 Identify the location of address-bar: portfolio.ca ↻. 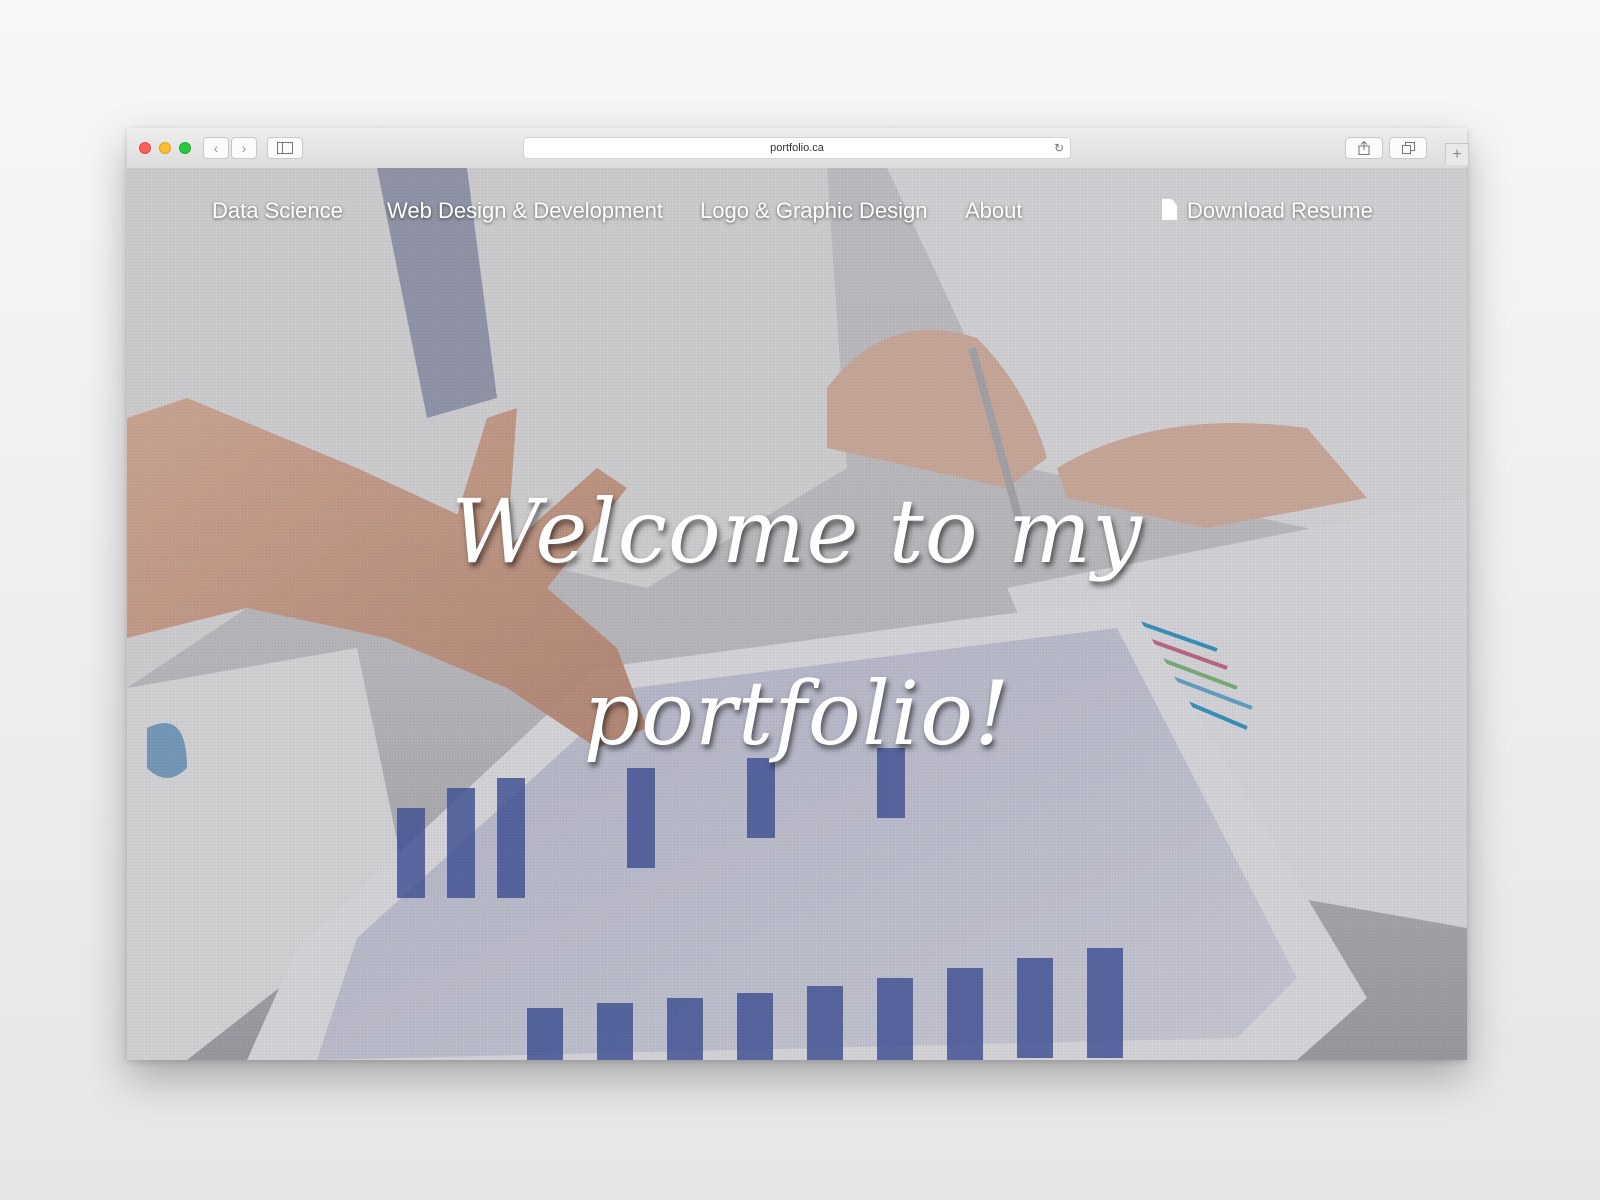
(797, 148).